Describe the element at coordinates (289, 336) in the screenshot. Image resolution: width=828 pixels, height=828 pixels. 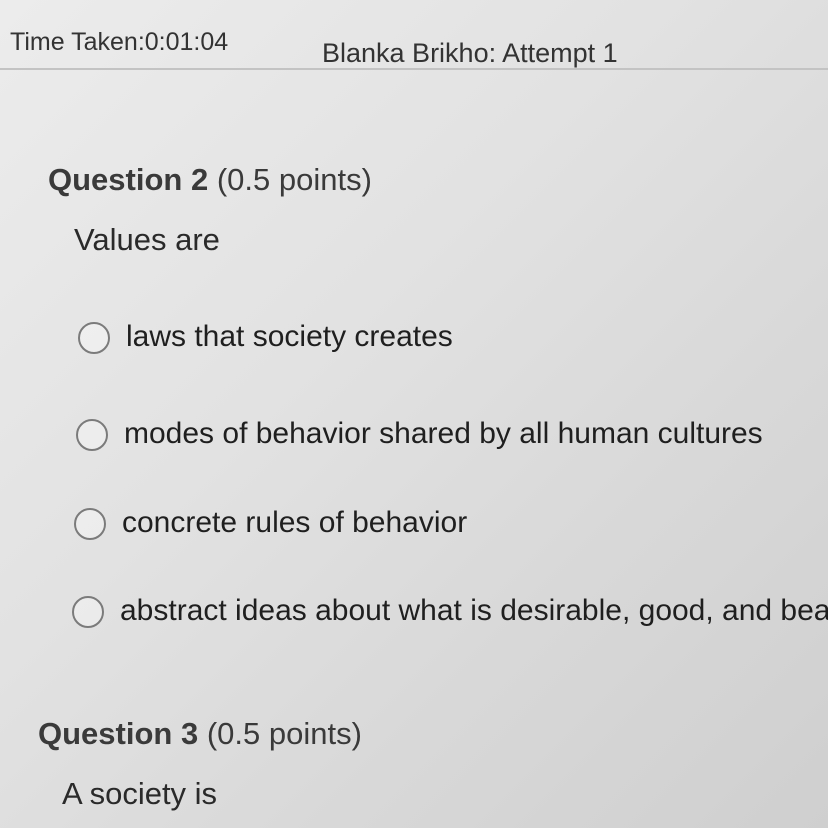
I see `answer-option-label: laws that society creates` at that location.